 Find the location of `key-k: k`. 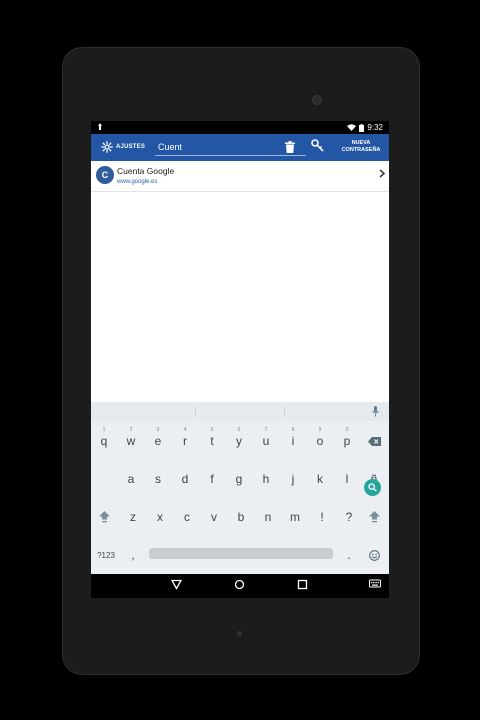

key-k: k is located at coordinates (320, 477).